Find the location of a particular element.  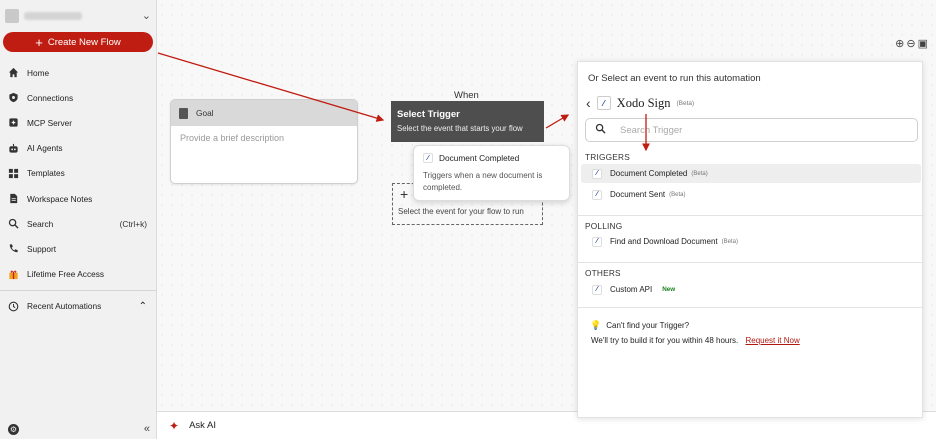

sidebar-item-label: Support is located at coordinates (42, 248).